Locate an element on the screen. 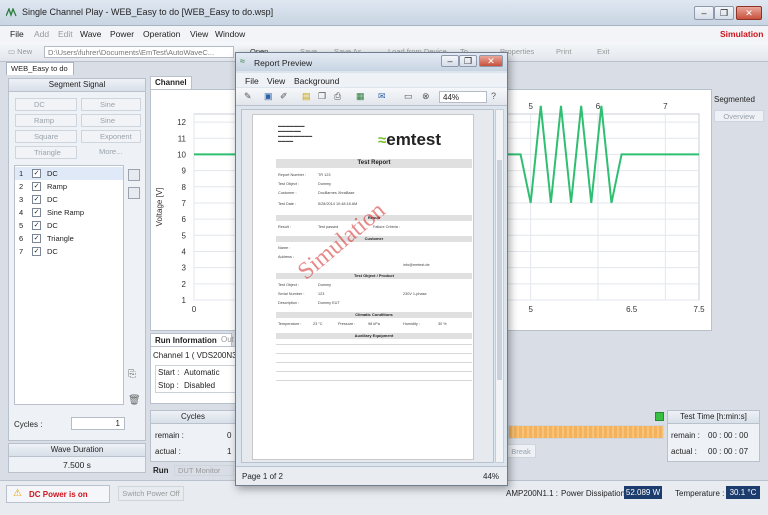  break-button: Break is located at coordinates (521, 451).